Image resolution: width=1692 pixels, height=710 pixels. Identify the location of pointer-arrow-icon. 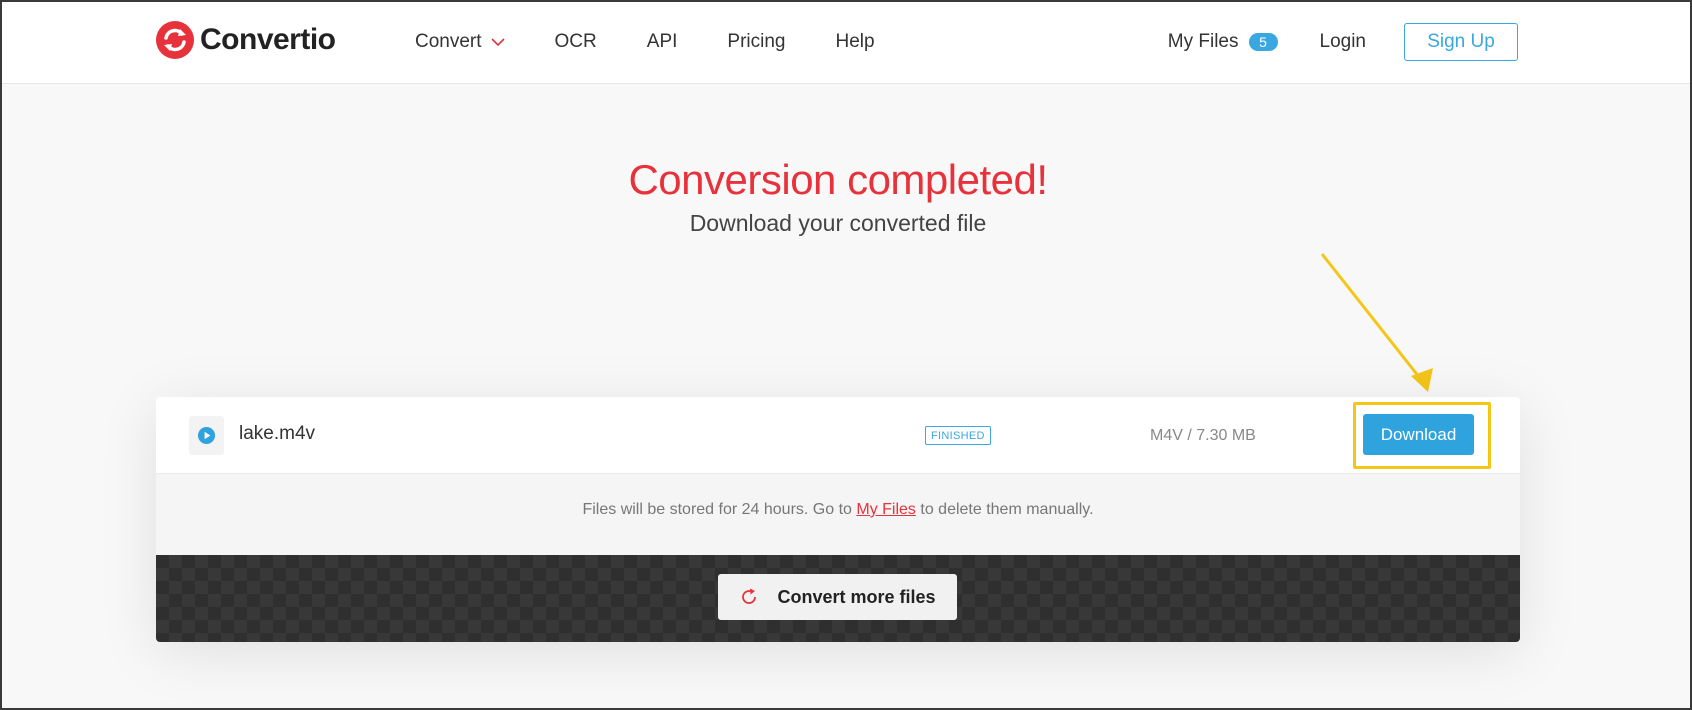
(1376, 322).